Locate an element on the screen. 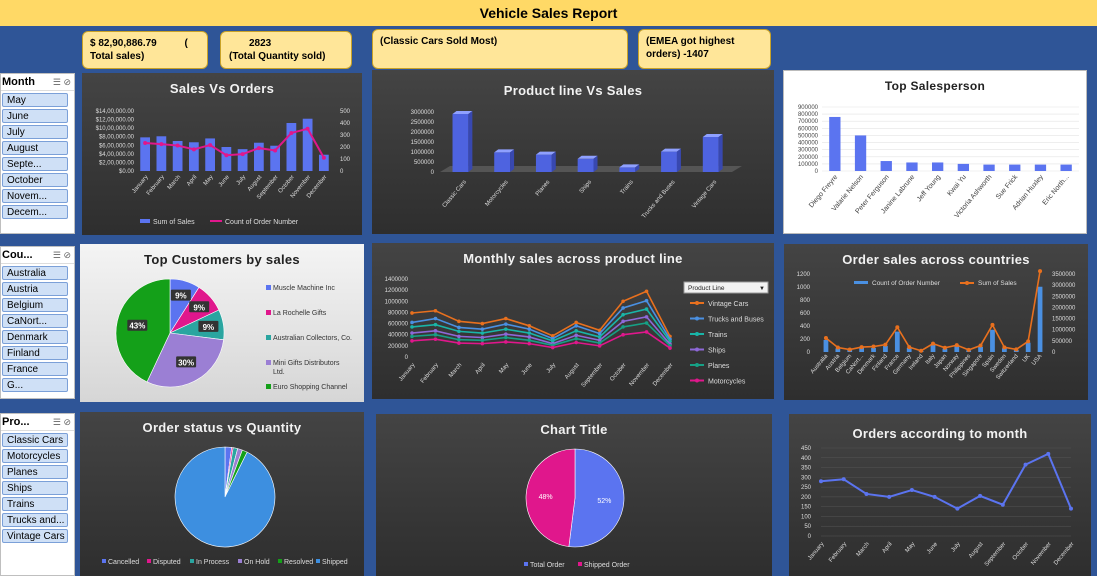 The height and width of the screenshot is (576, 1097). slicer-item-product: Ships is located at coordinates (35, 488).